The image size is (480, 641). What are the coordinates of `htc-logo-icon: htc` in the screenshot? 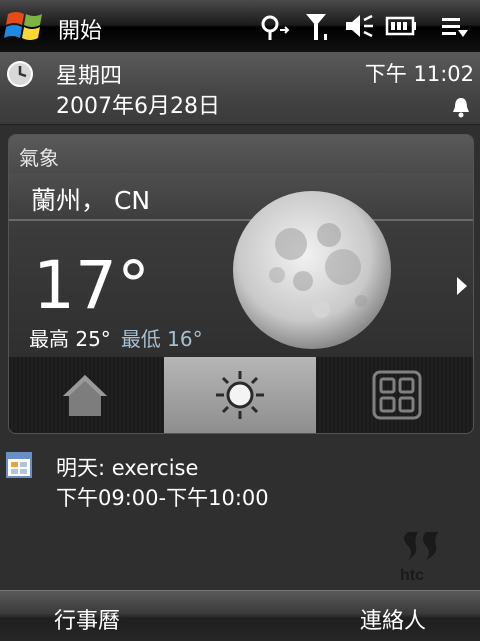 It's located at (419, 558).